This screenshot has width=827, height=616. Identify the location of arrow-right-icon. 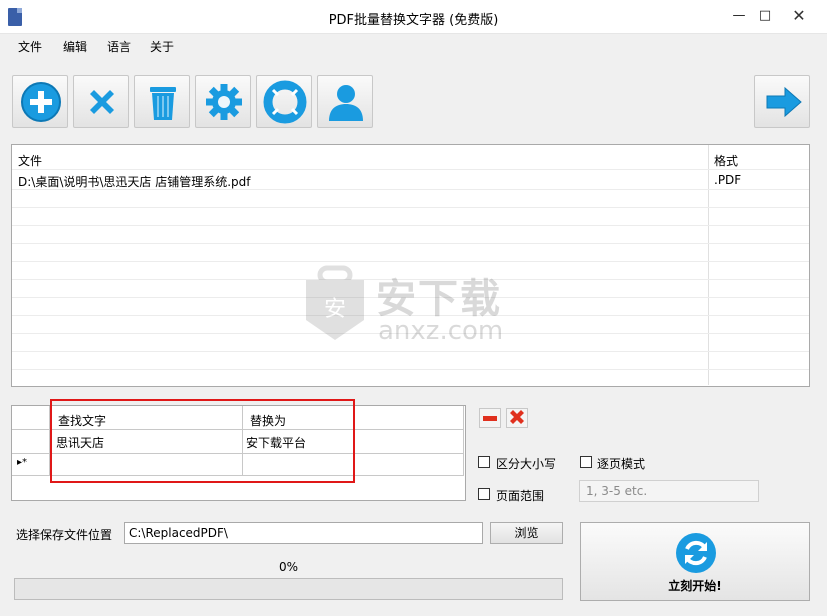
(784, 102).